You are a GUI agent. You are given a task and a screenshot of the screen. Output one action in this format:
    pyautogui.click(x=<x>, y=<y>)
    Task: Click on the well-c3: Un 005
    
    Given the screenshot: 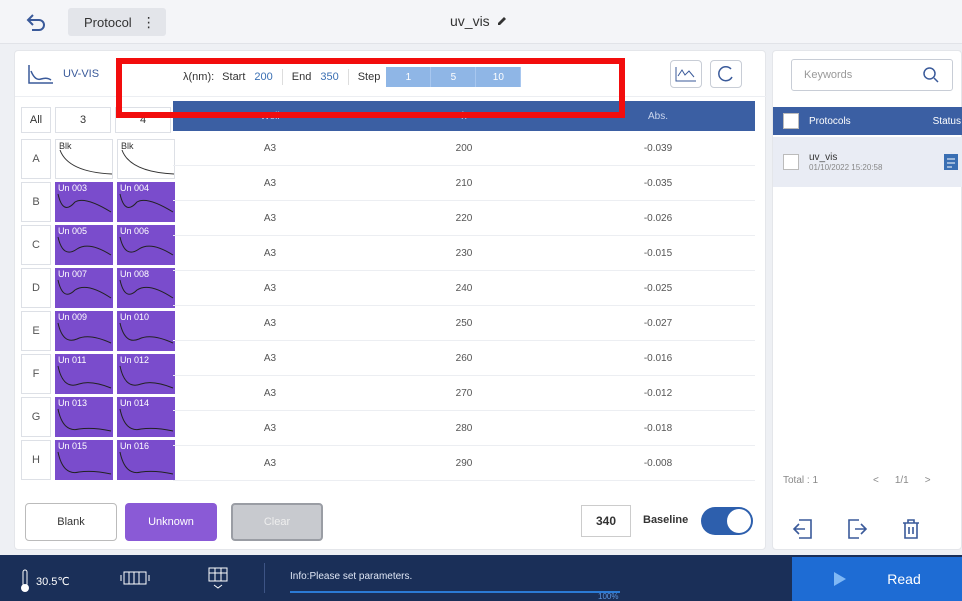 What is the action you would take?
    pyautogui.click(x=84, y=245)
    